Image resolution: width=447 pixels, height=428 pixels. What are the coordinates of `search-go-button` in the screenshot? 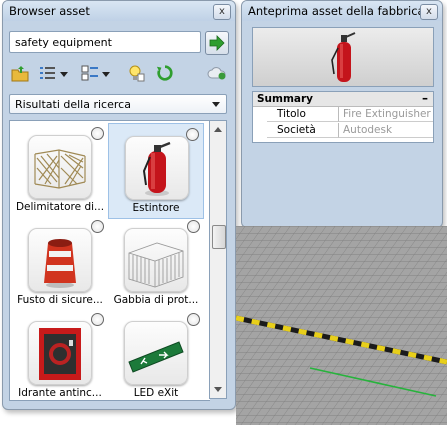 It's located at (217, 43).